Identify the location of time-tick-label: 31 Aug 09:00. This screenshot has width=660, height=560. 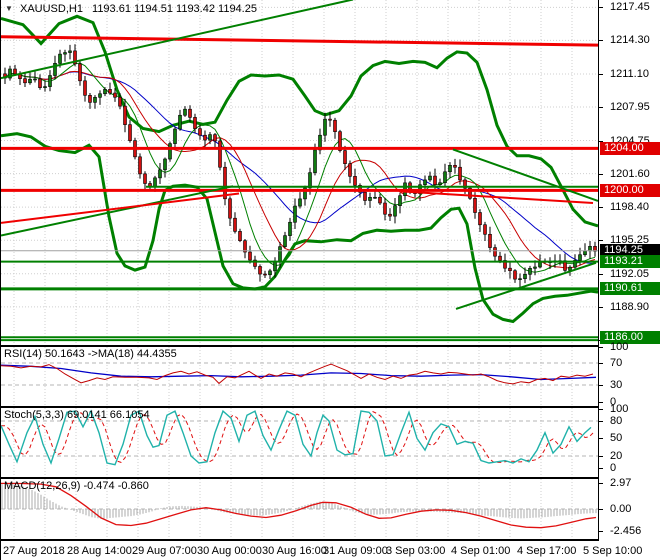
(355, 551).